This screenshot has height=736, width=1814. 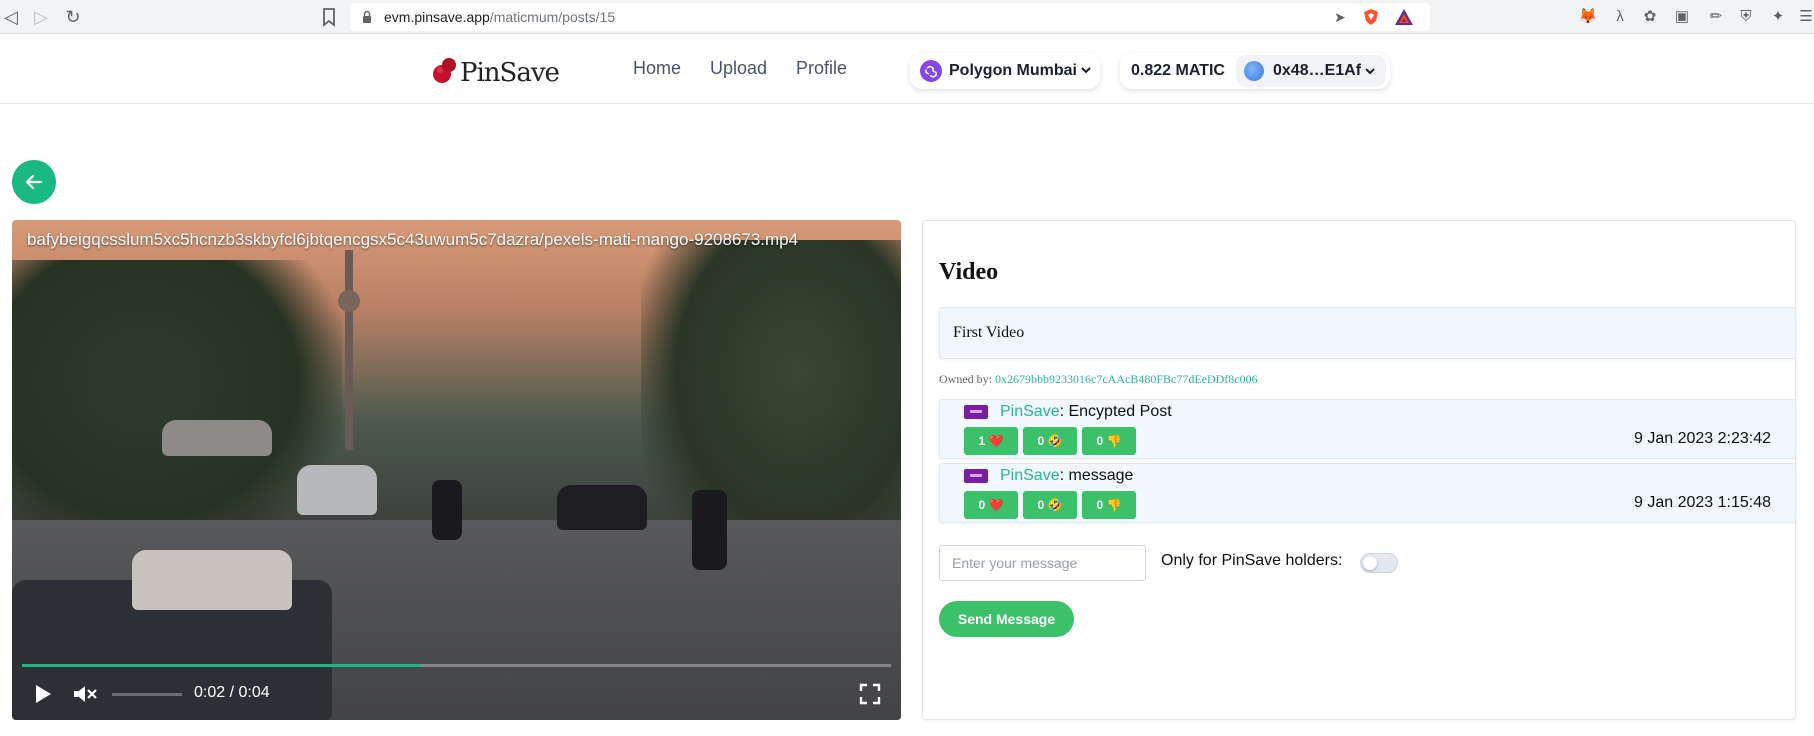 What do you see at coordinates (1370, 563) in the screenshot?
I see `toggle-knob` at bounding box center [1370, 563].